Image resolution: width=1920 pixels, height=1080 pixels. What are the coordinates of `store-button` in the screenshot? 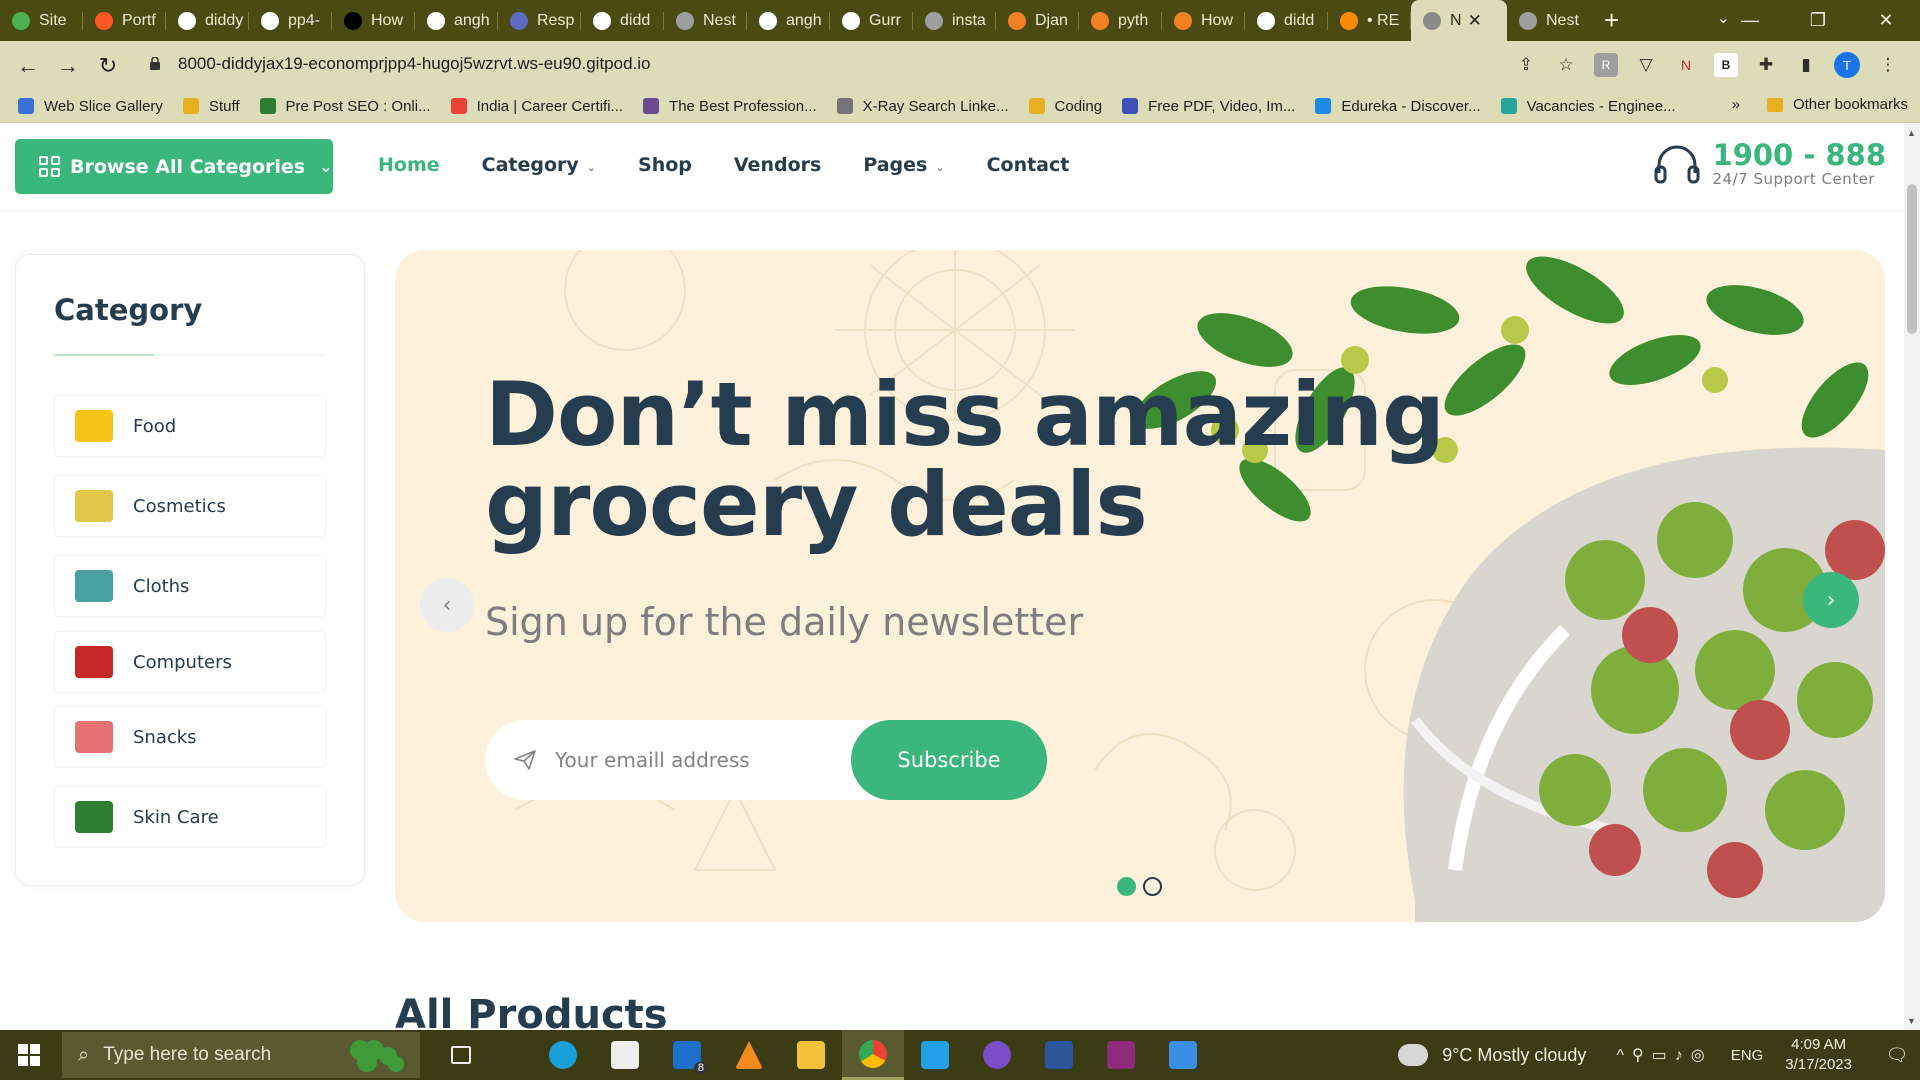 It's located at (625, 1055).